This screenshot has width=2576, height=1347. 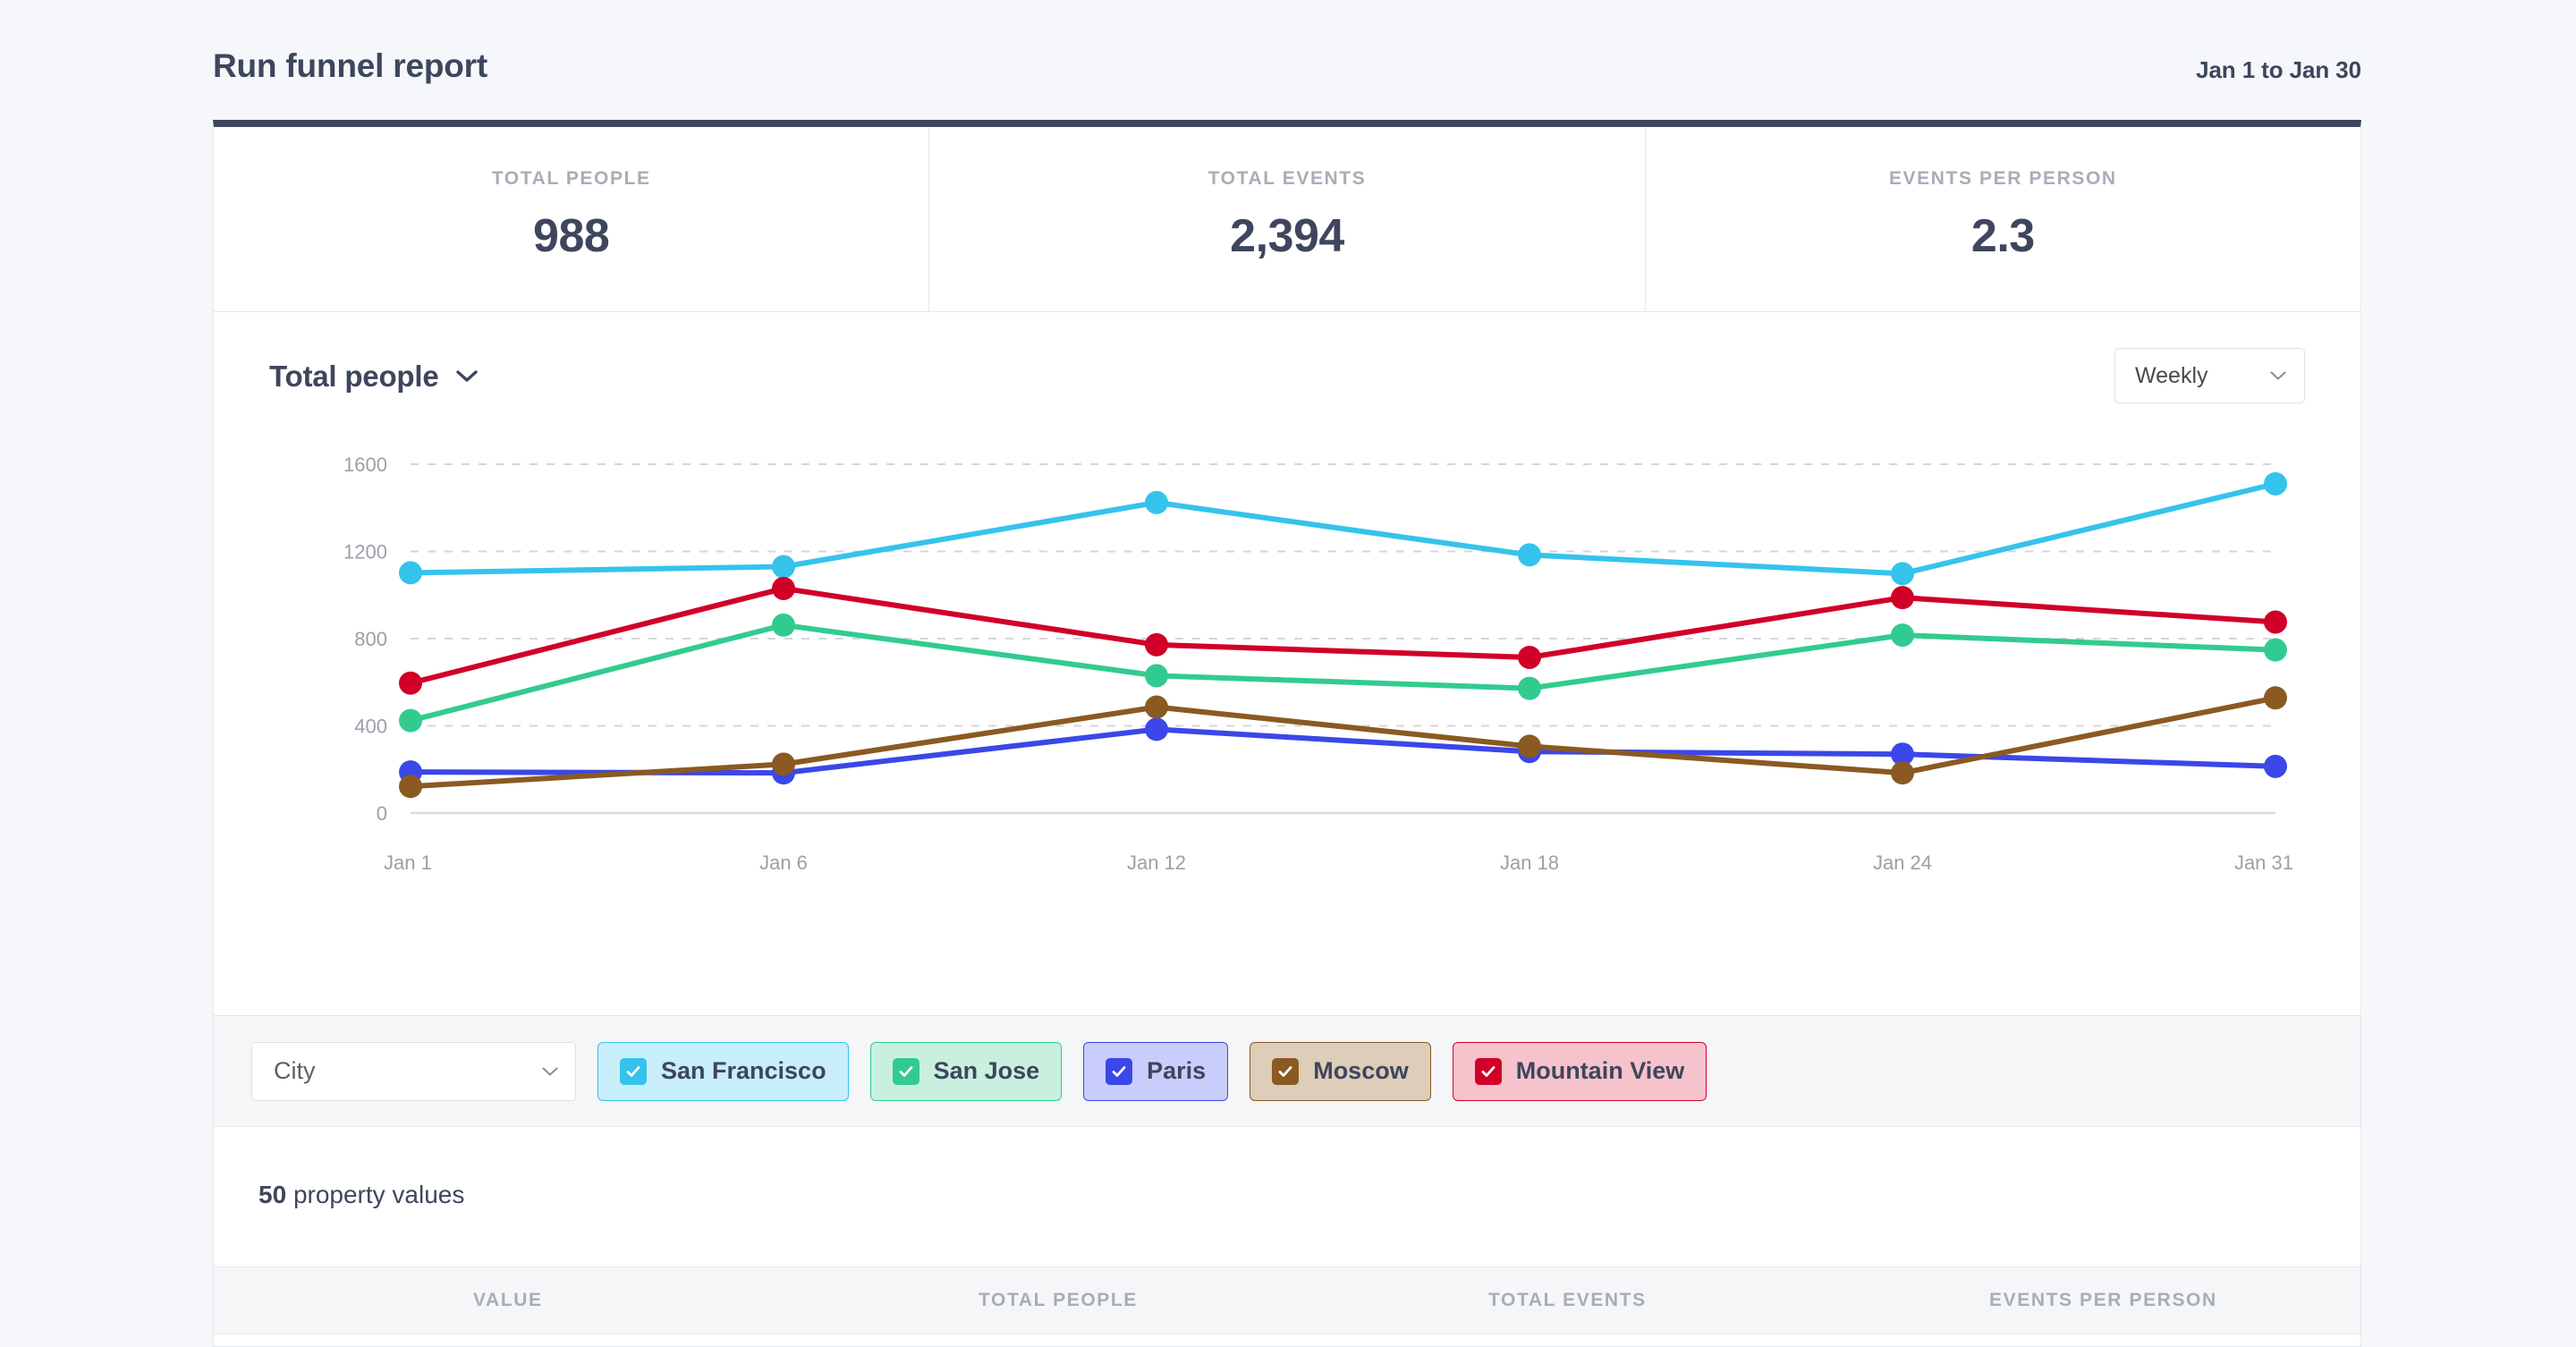 What do you see at coordinates (2278, 66) in the screenshot?
I see `date-range-label: Jan 1 to Jan 30` at bounding box center [2278, 66].